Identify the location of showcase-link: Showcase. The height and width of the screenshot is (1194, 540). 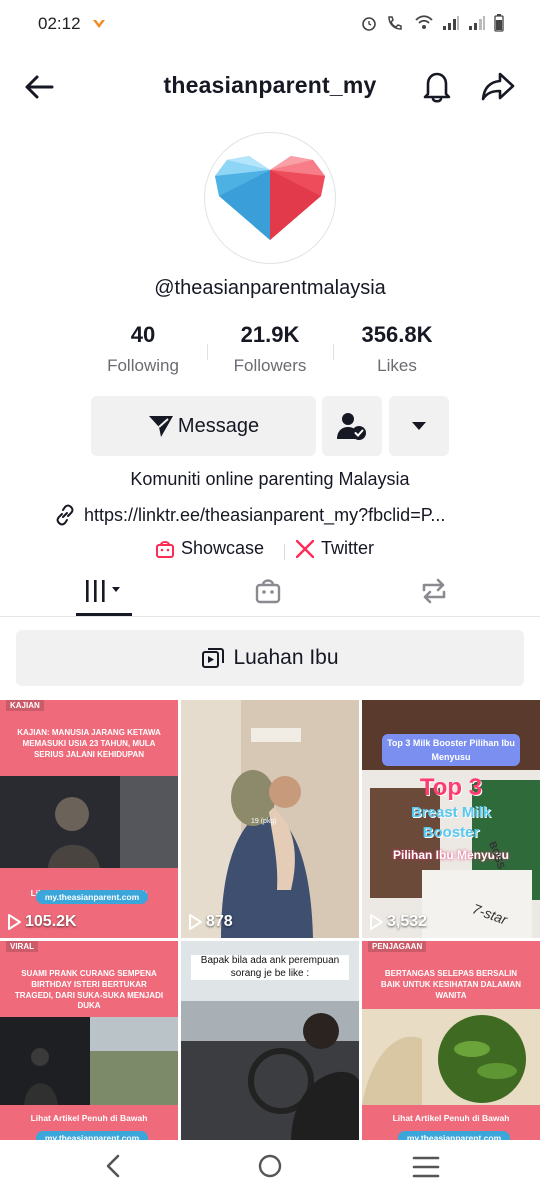
(209, 548).